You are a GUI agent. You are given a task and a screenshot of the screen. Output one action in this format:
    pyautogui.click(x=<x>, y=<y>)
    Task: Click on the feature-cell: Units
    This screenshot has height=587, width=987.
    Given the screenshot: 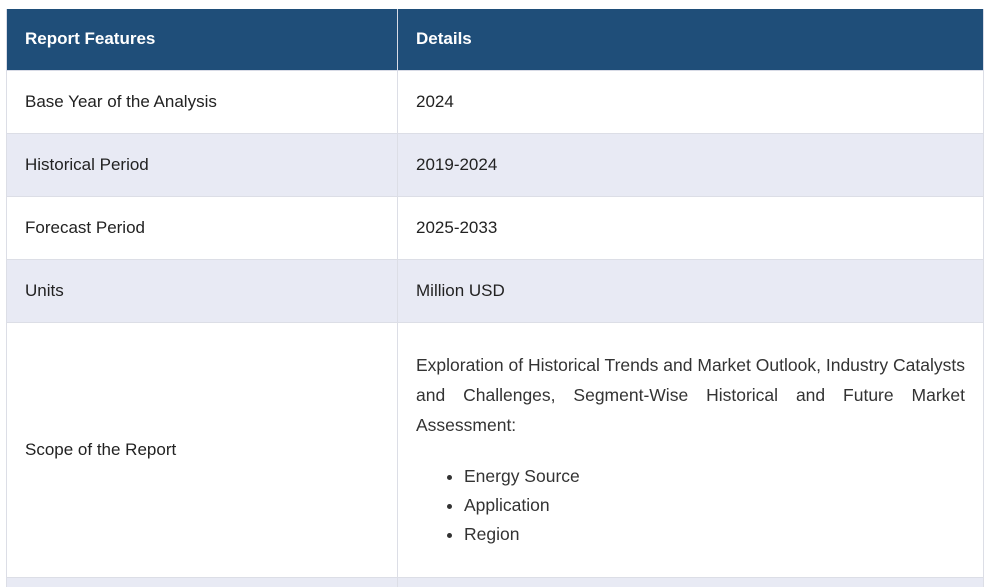 What is the action you would take?
    pyautogui.click(x=202, y=290)
    